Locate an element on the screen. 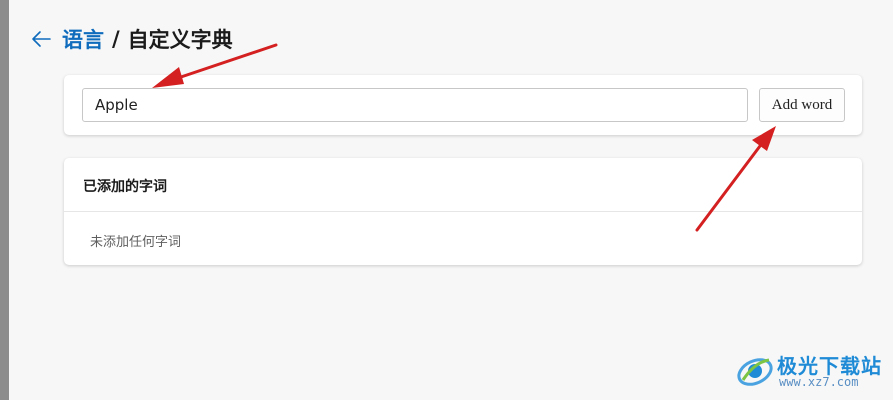 The width and height of the screenshot is (893, 400). empty-list-message: 未添加任何字词 is located at coordinates (136, 242).